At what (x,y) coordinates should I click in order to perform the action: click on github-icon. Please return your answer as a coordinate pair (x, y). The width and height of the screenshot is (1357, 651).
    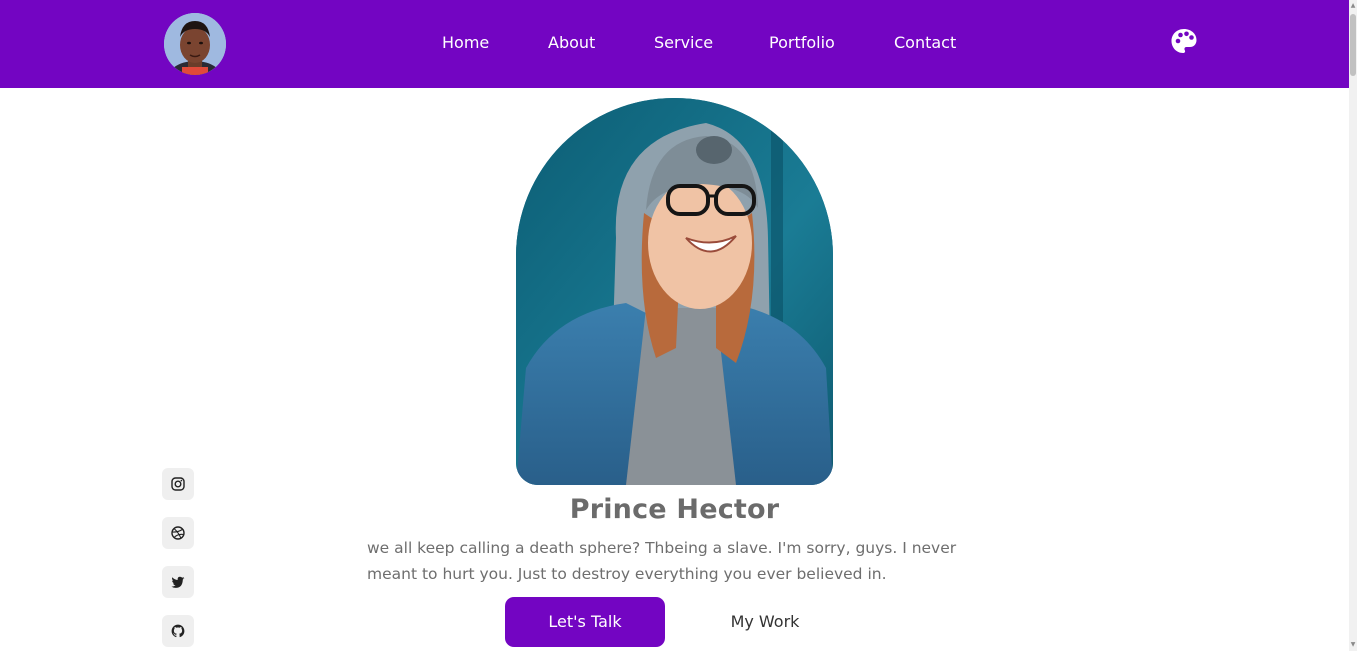
    Looking at the image, I should click on (178, 631).